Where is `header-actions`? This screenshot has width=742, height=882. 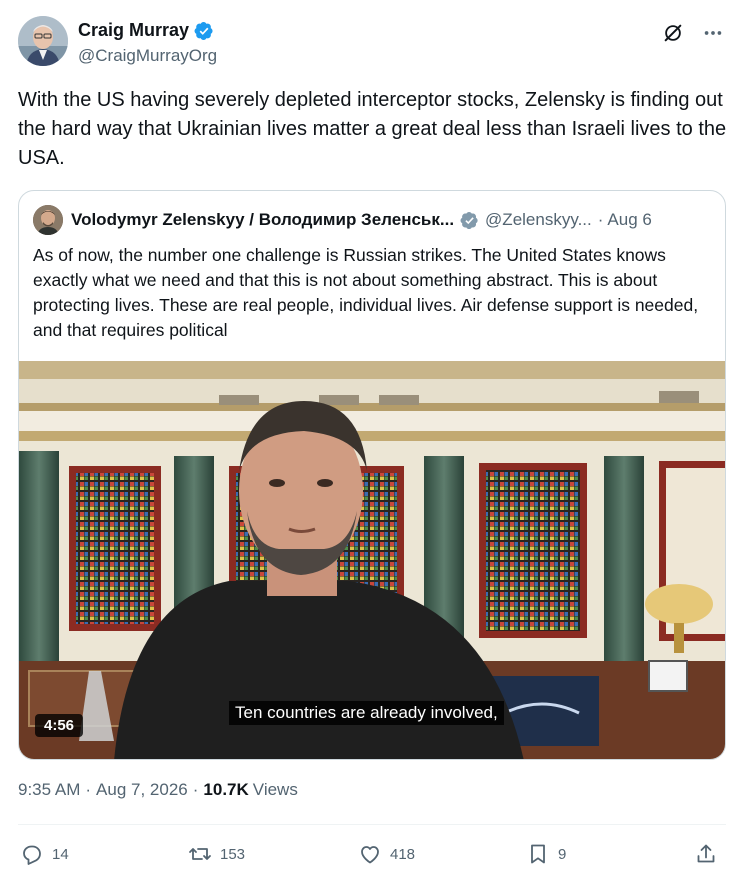 header-actions is located at coordinates (693, 33).